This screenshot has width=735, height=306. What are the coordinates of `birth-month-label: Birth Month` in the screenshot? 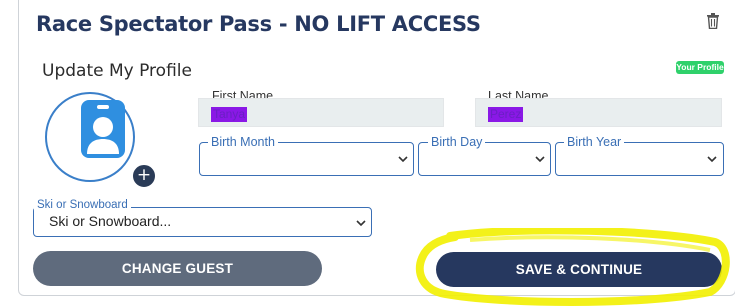 It's located at (243, 142).